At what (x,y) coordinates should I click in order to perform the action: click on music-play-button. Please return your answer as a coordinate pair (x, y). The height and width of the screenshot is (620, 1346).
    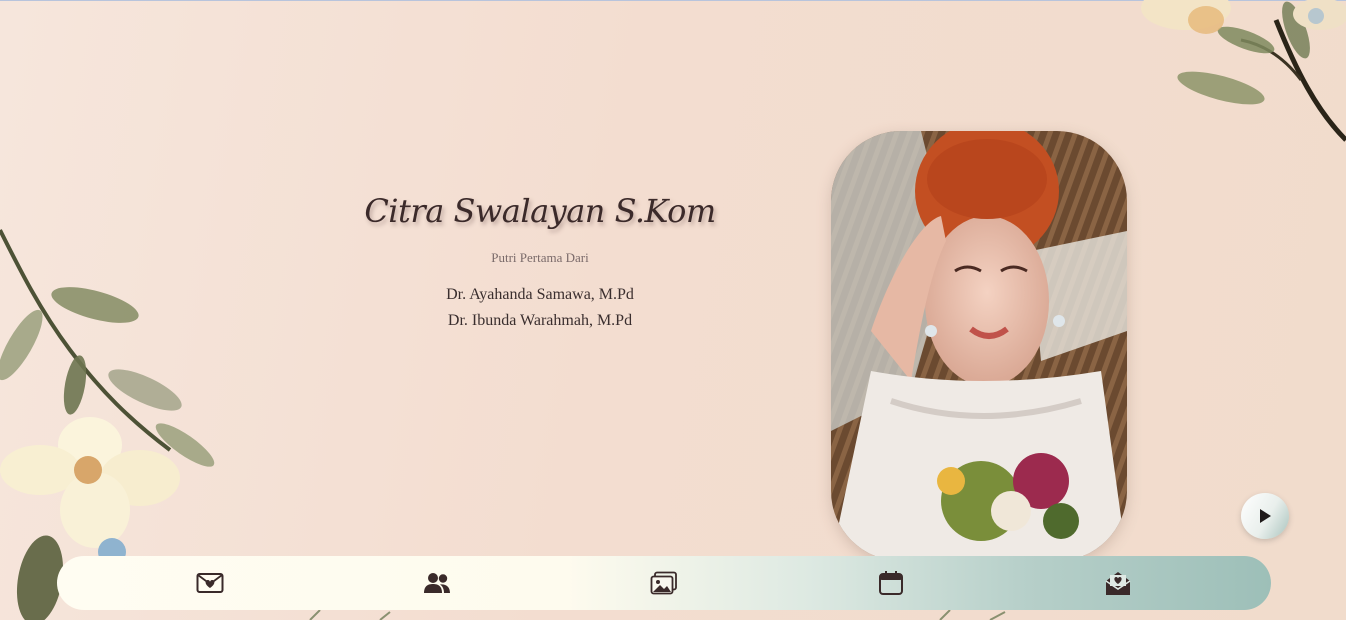
    Looking at the image, I should click on (1265, 516).